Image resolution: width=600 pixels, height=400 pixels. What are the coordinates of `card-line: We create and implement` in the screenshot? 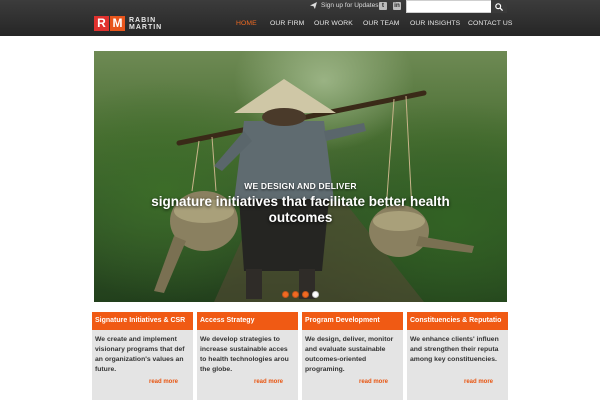 It's located at (136, 339).